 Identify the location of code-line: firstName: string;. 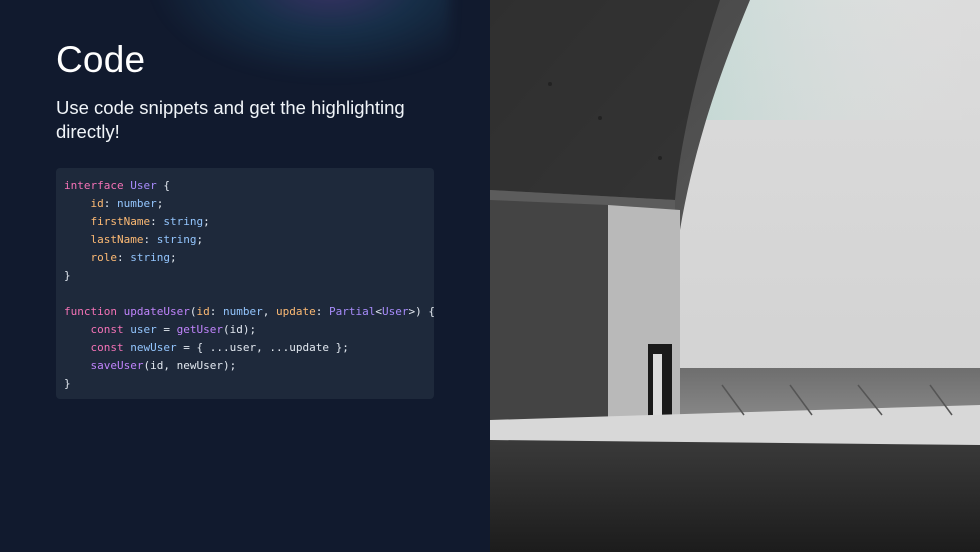
(150, 221).